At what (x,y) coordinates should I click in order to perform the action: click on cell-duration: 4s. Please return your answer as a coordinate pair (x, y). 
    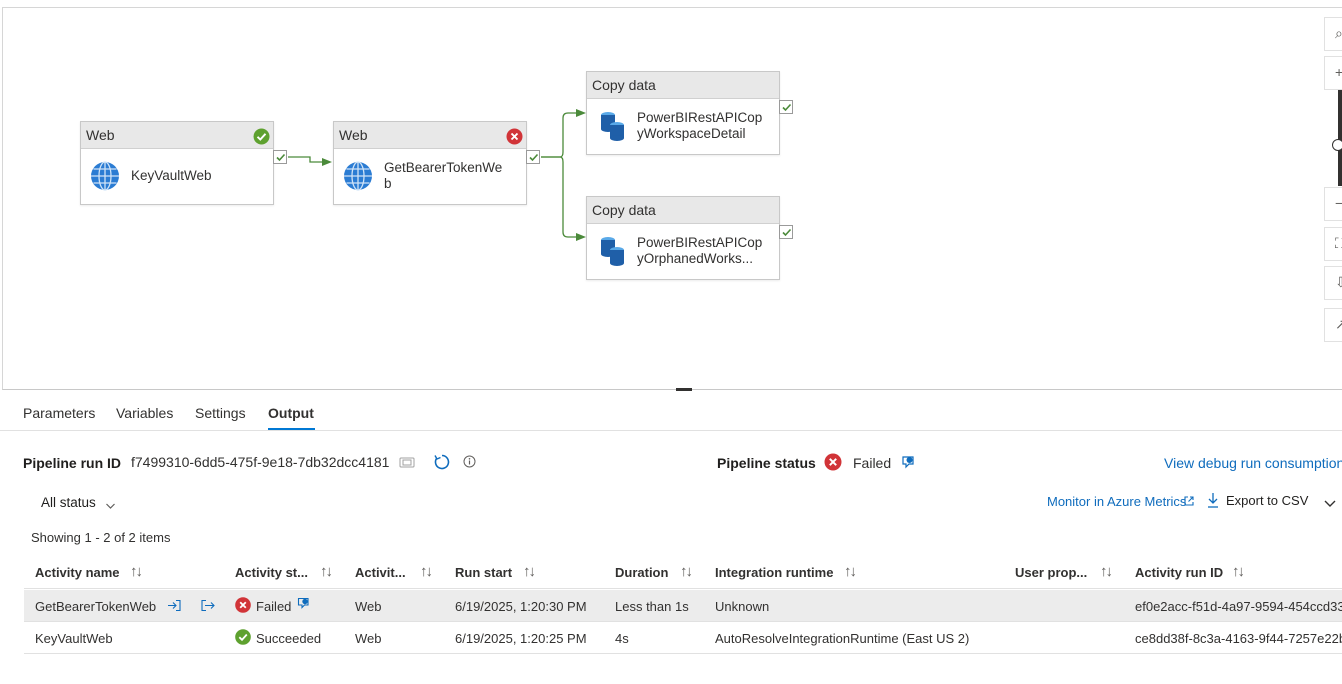
    Looking at the image, I should click on (622, 638).